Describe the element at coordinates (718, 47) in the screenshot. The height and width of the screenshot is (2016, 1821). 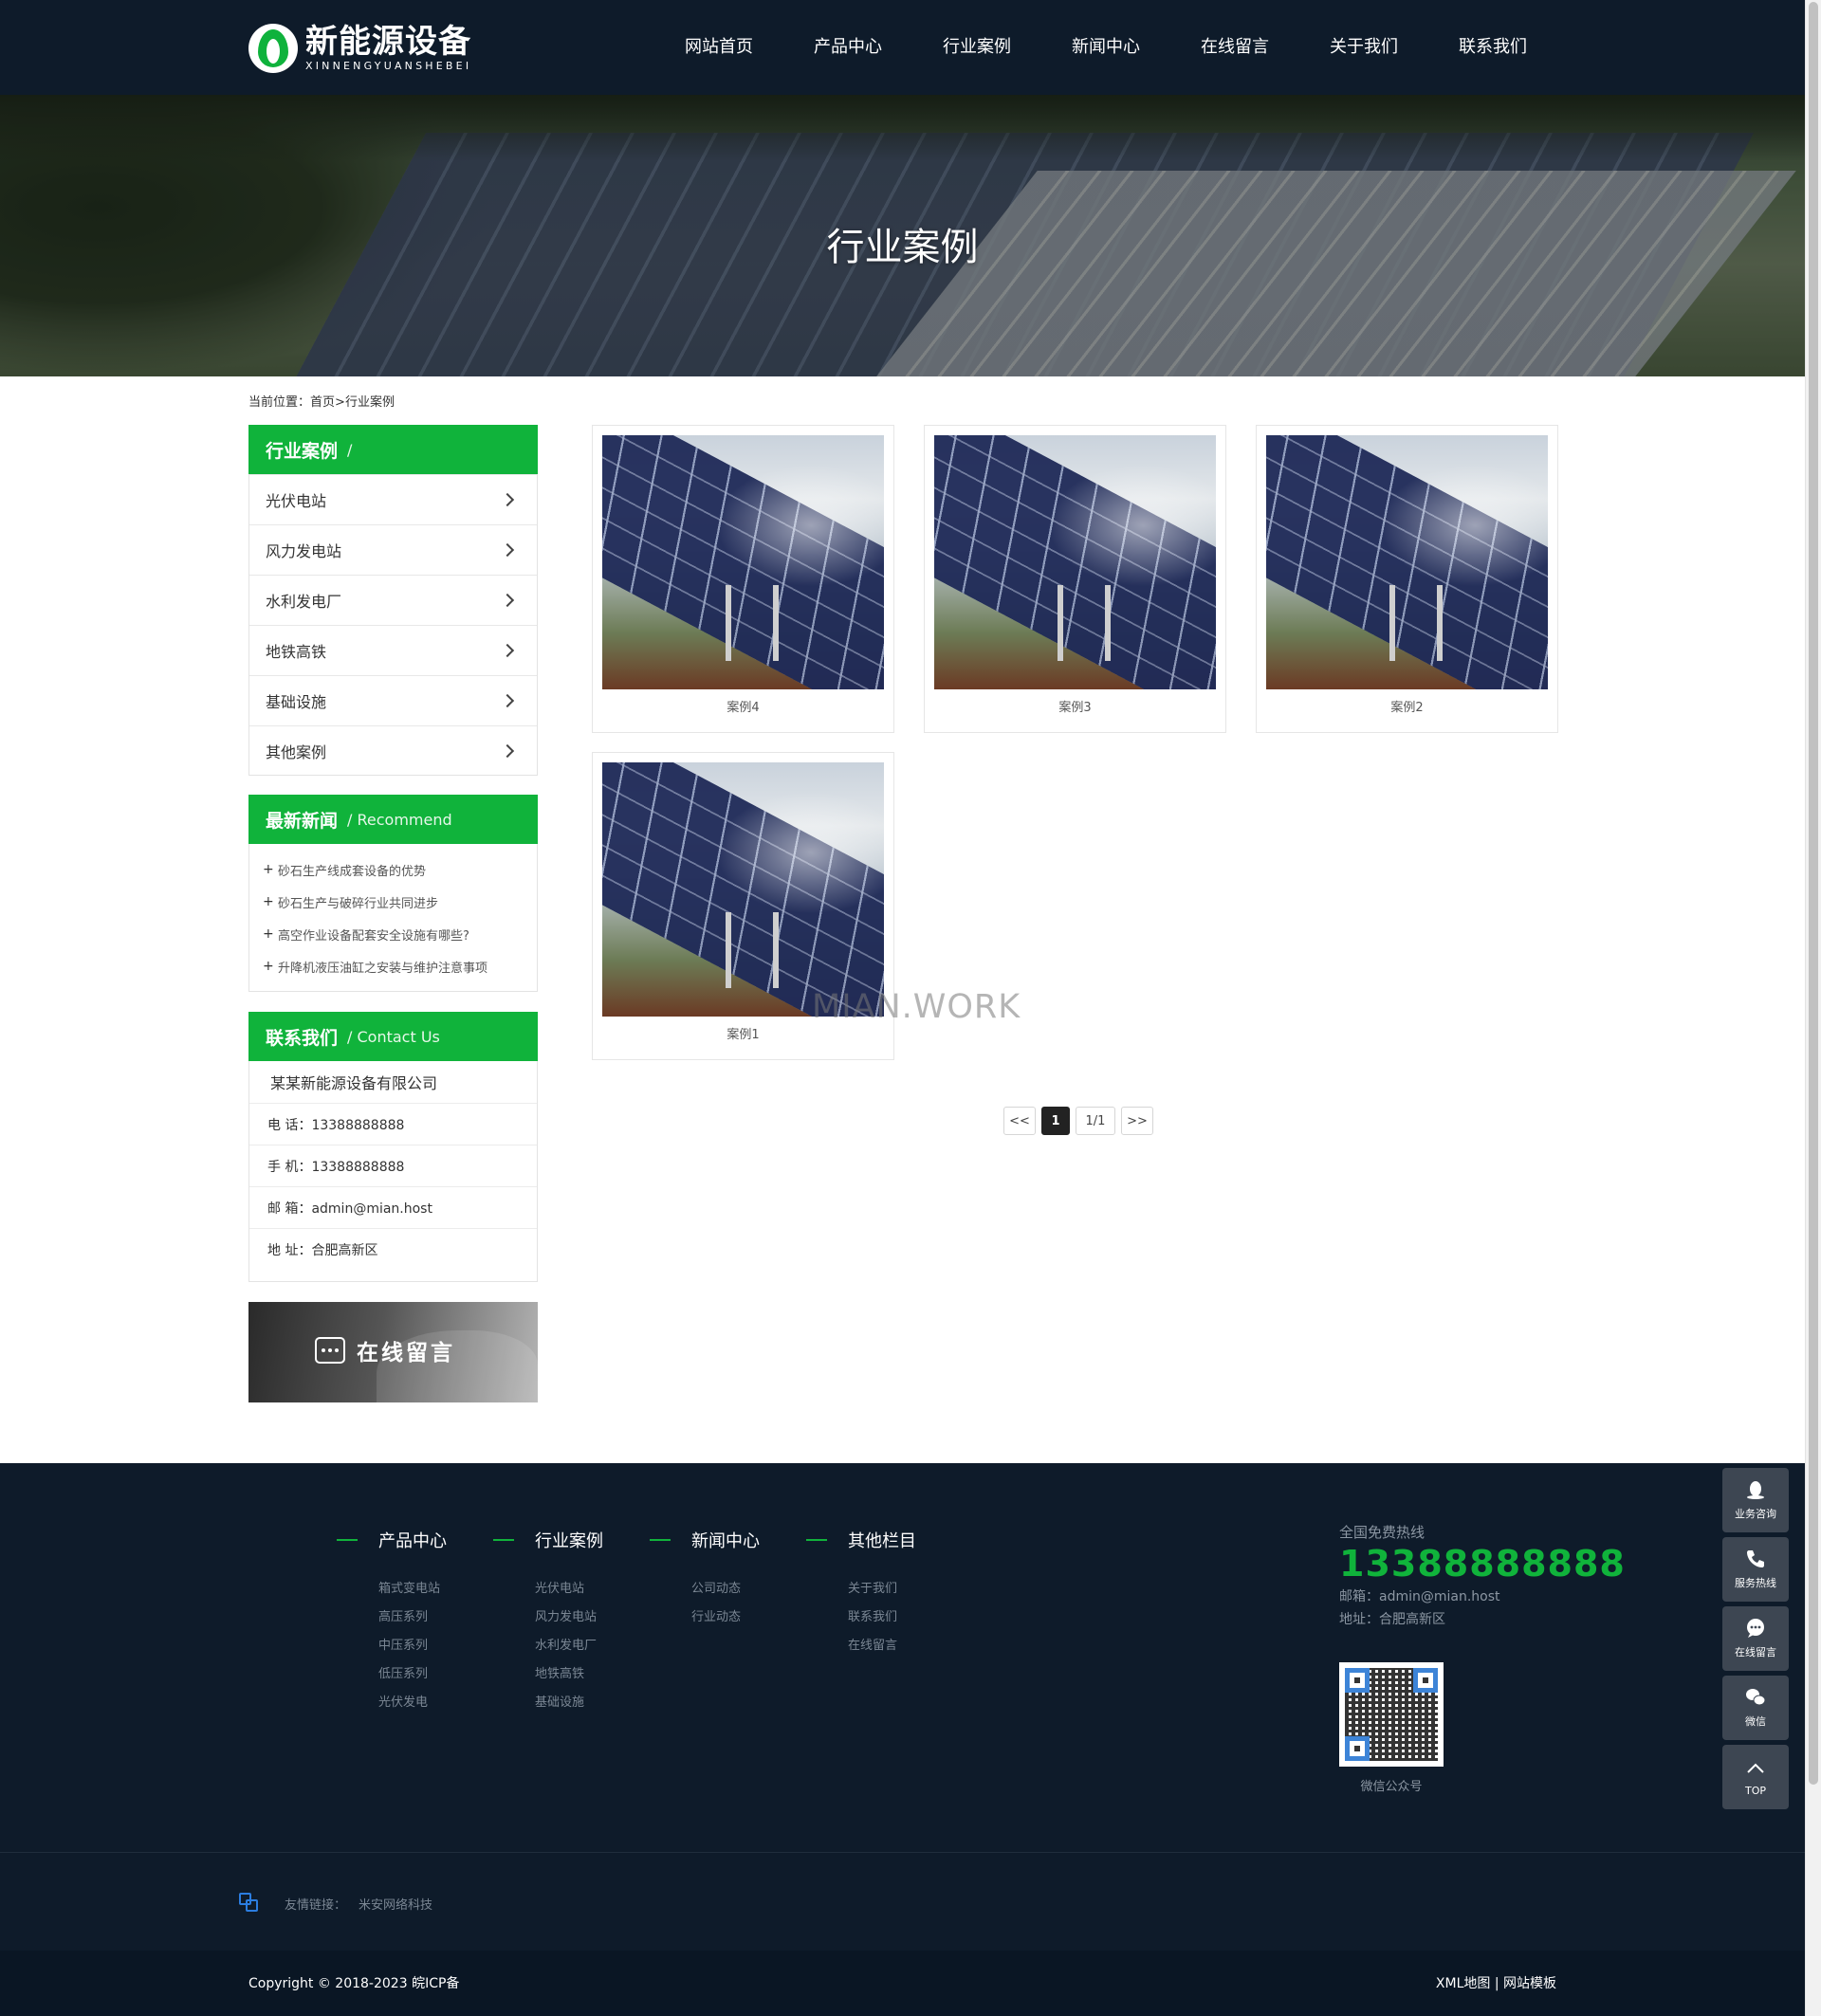
I see `nav-home: 网站首页` at that location.